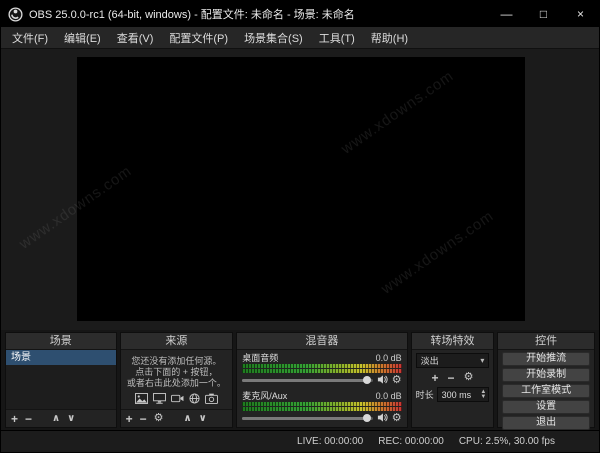 Image resolution: width=600 pixels, height=453 pixels. I want to click on source-type-icons, so click(176, 398).